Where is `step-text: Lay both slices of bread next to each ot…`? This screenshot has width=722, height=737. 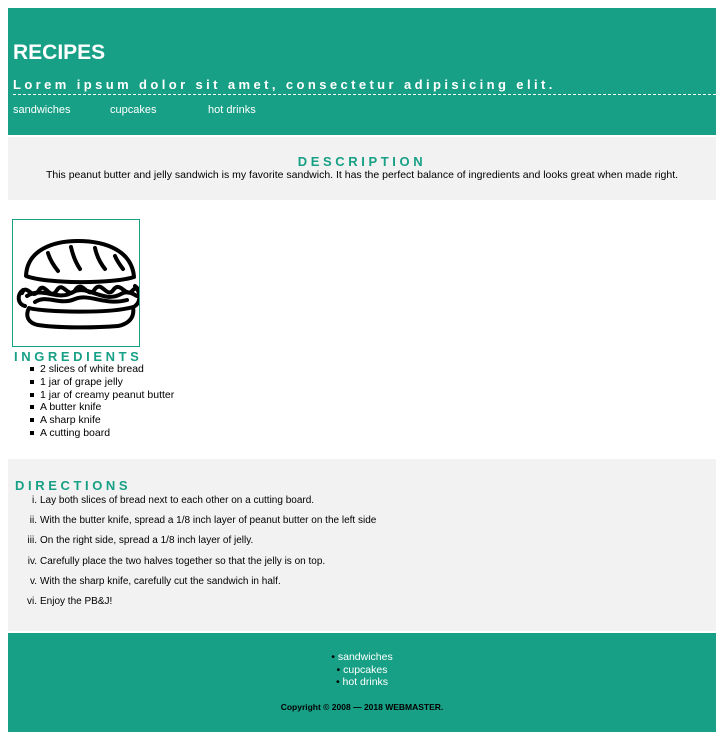
step-text: Lay both slices of bread next to each ot… is located at coordinates (177, 500).